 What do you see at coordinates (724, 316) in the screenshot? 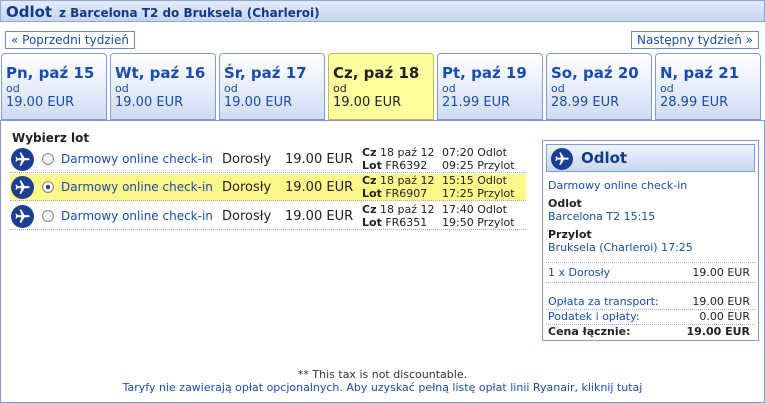
I see `summary-tax-value: 0.00 EUR` at bounding box center [724, 316].